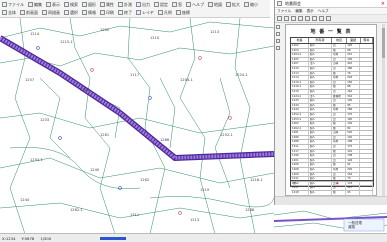 This screenshot has width=387, height=242. Describe the element at coordinates (353, 55) in the screenshot. I see `table-cell: 215` at that location.